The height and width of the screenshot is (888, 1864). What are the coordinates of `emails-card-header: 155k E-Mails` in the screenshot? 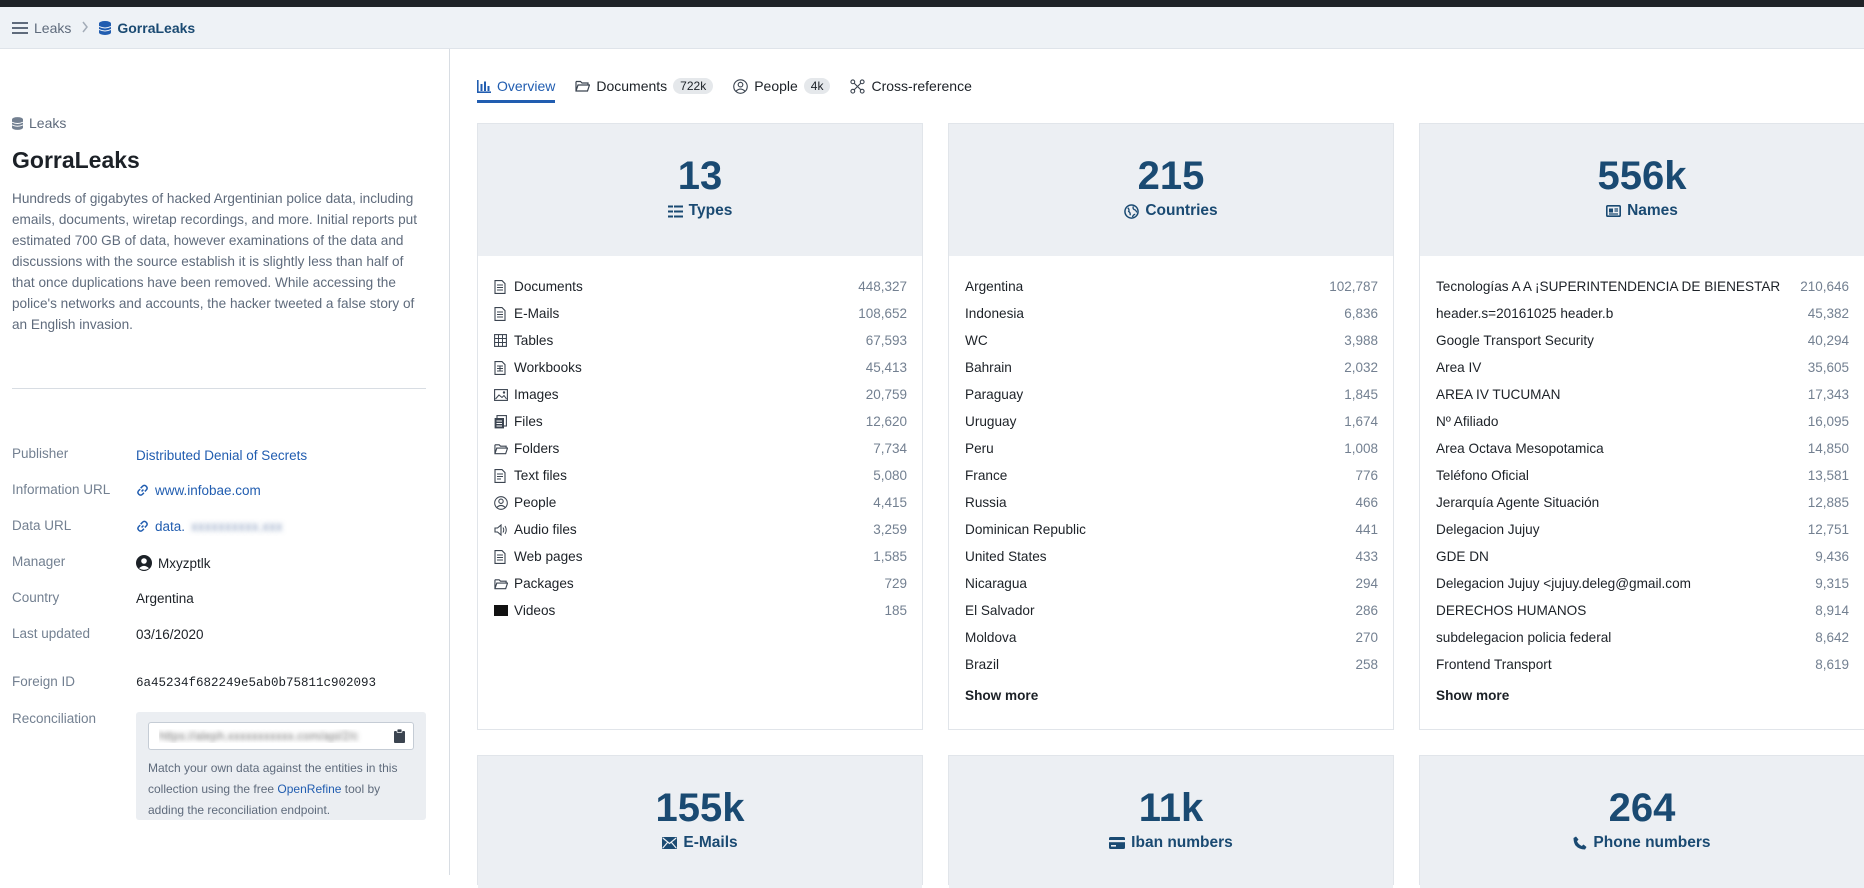 It's located at (700, 822).